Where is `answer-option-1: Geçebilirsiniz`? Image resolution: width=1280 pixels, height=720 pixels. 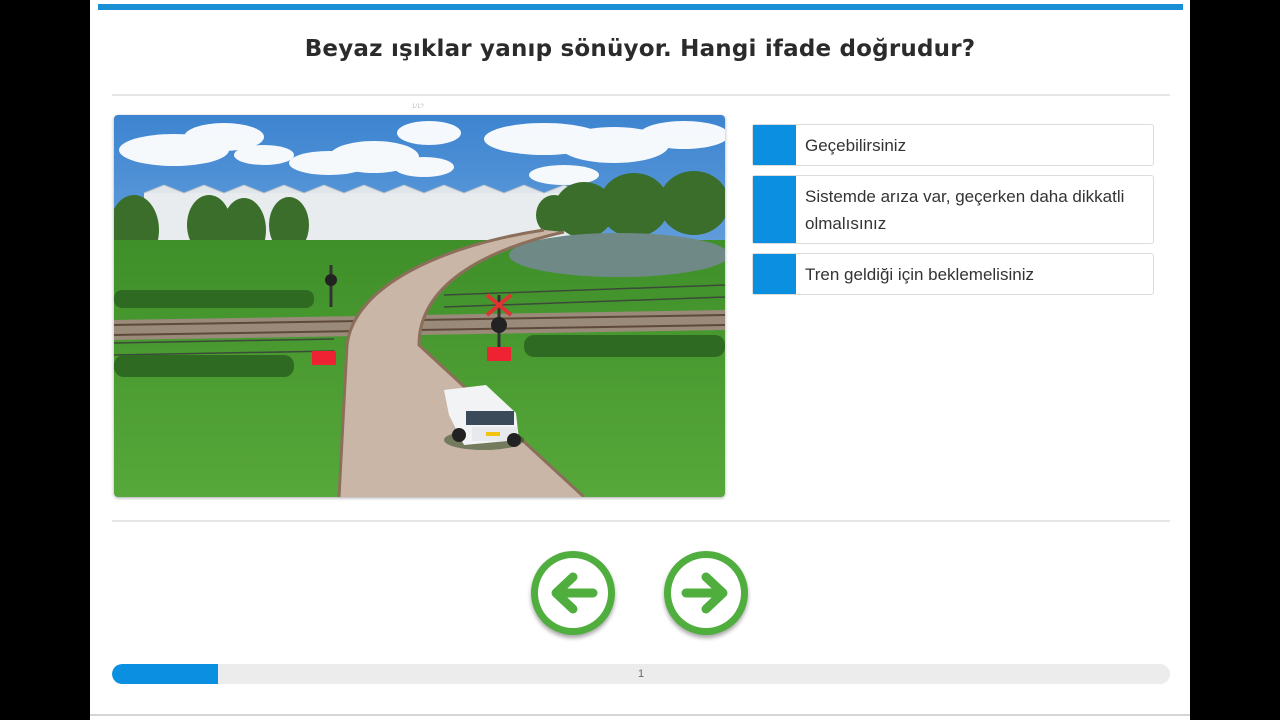
answer-option-1: Geçebilirsiniz is located at coordinates (953, 145).